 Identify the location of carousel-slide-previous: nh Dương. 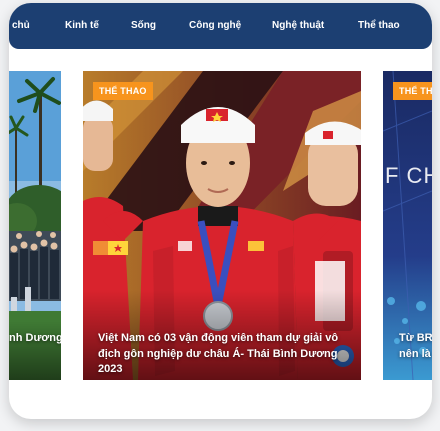
(35, 225).